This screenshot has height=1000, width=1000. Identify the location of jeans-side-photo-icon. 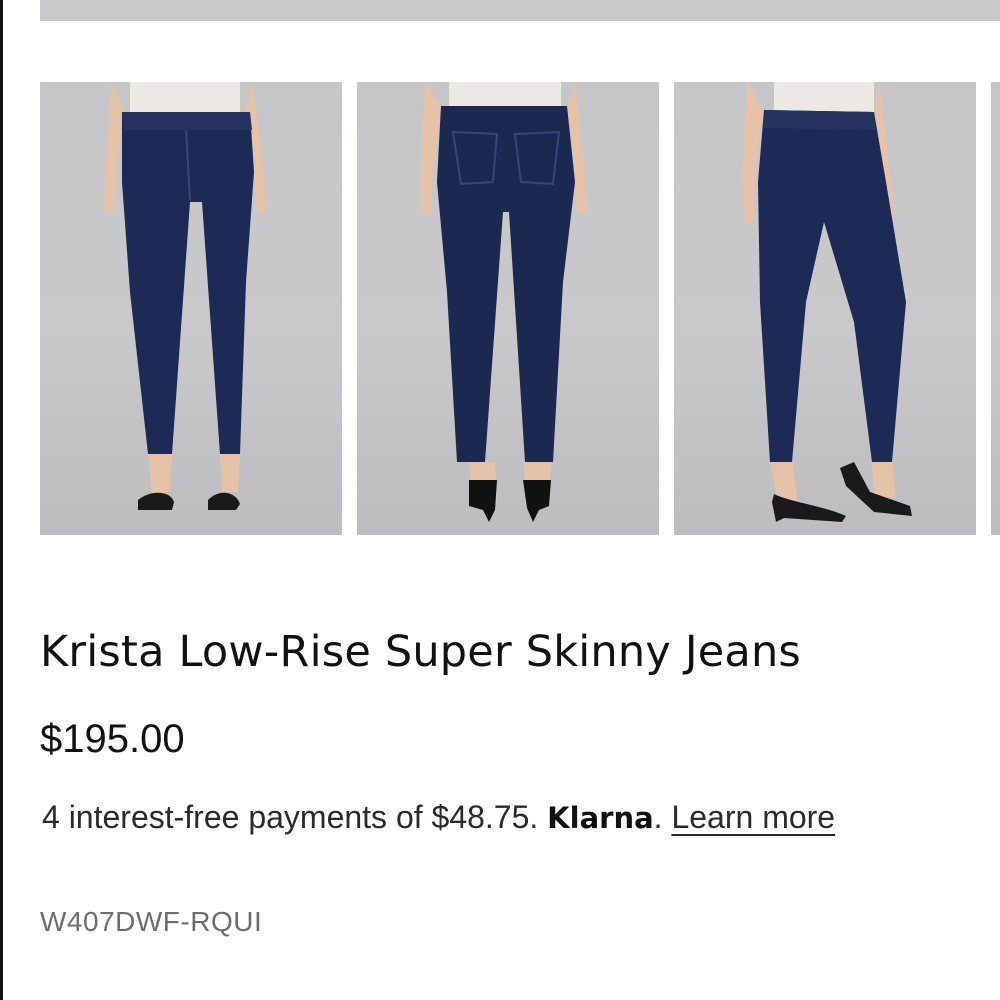
(827, 302).